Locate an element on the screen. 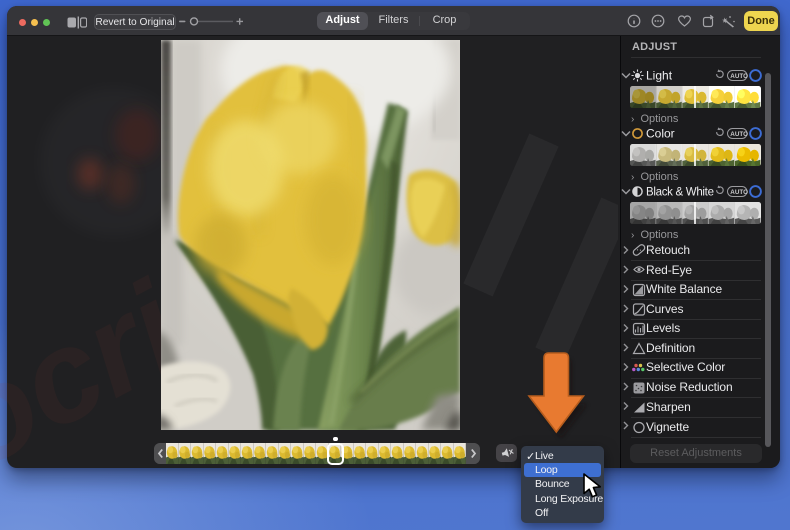 This screenshot has width=790, height=530. svg-text: Color is located at coordinates (660, 134).